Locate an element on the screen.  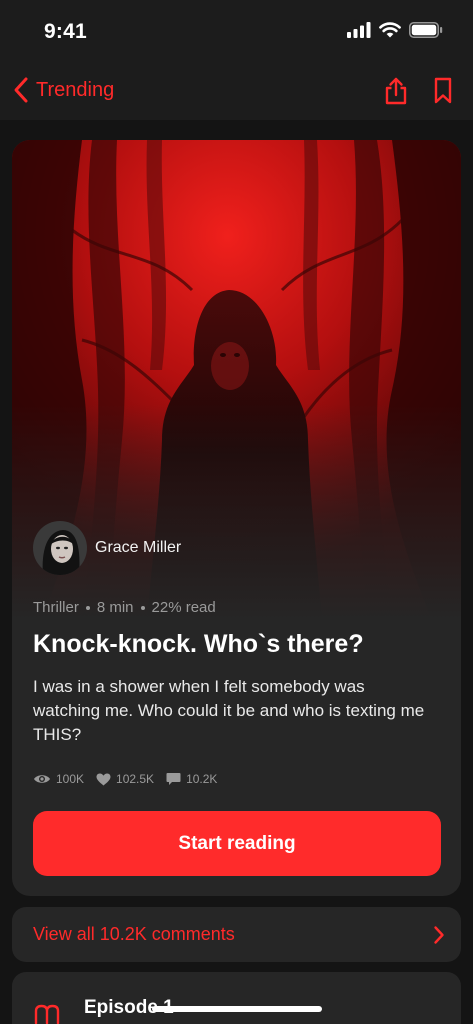
eye-icon is located at coordinates (42, 779).